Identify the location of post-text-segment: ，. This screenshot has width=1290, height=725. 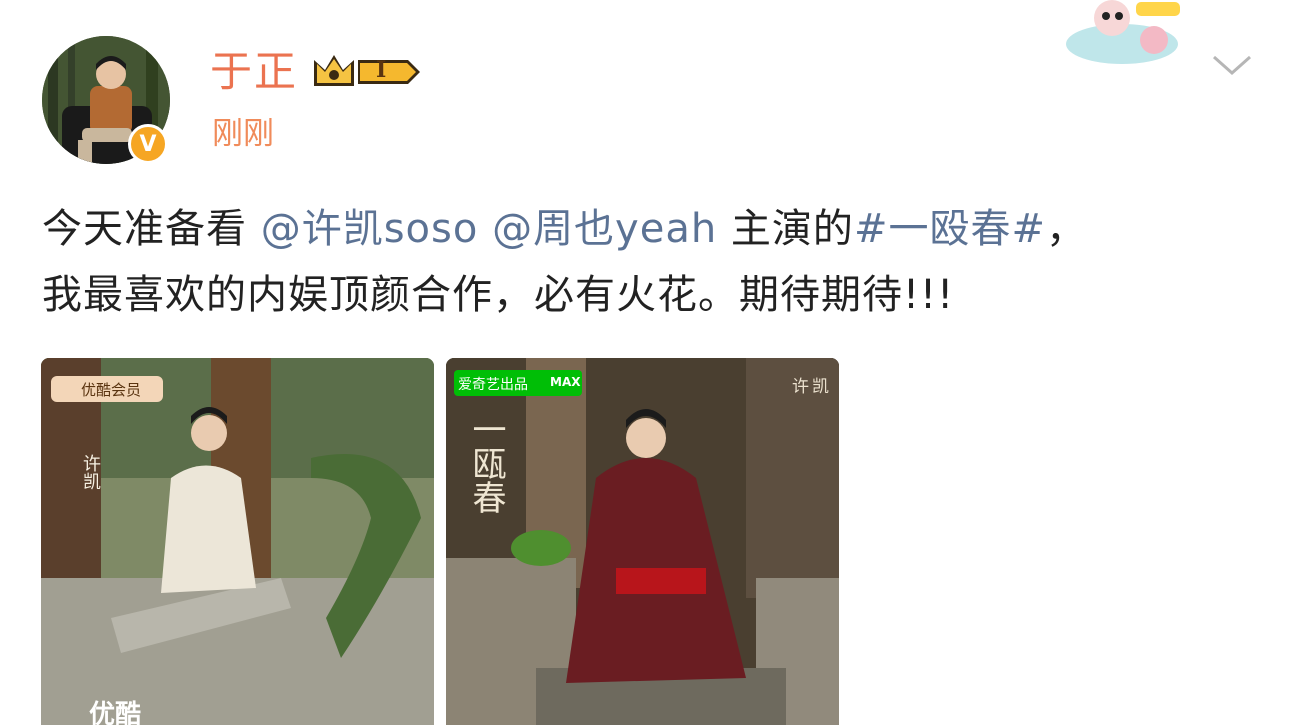
(1066, 229).